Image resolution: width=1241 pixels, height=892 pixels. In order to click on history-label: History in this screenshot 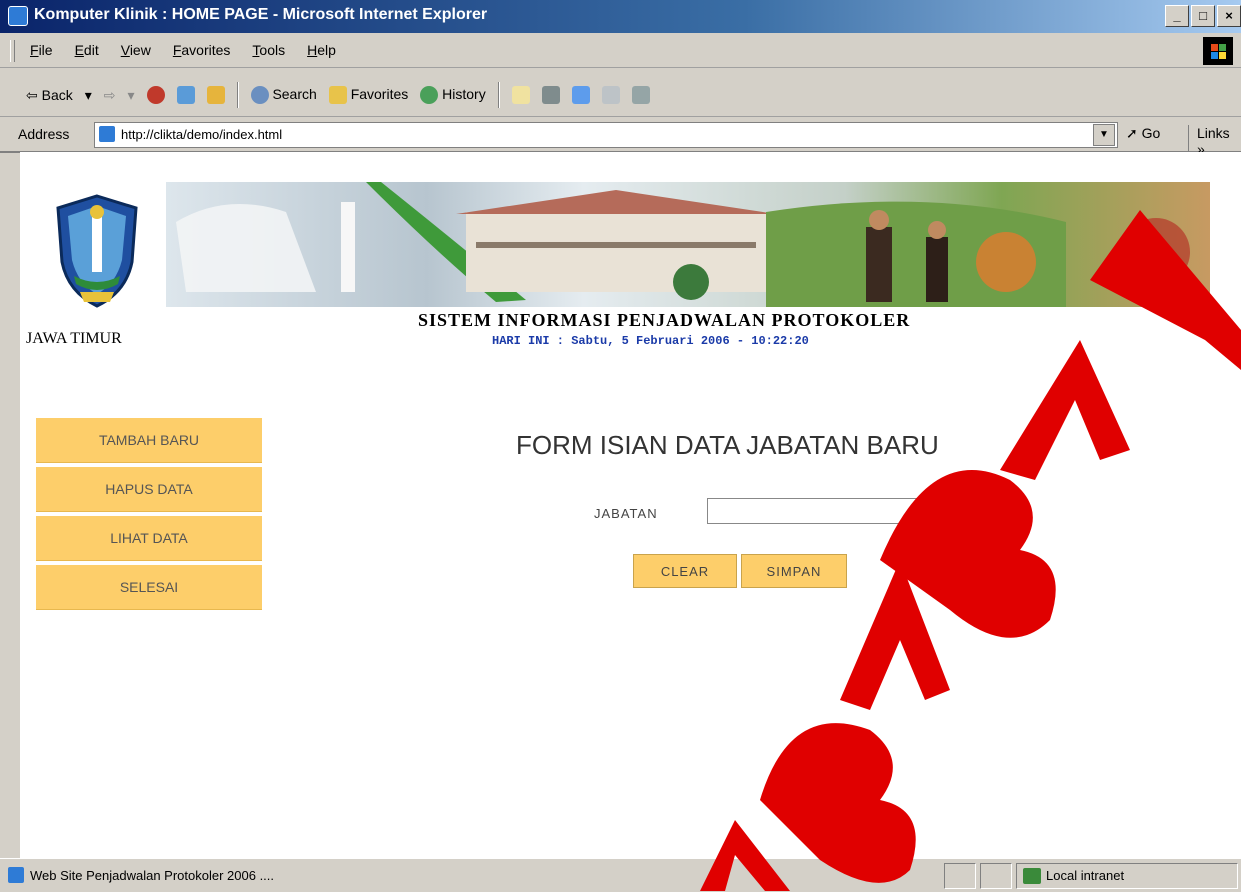, I will do `click(464, 93)`.